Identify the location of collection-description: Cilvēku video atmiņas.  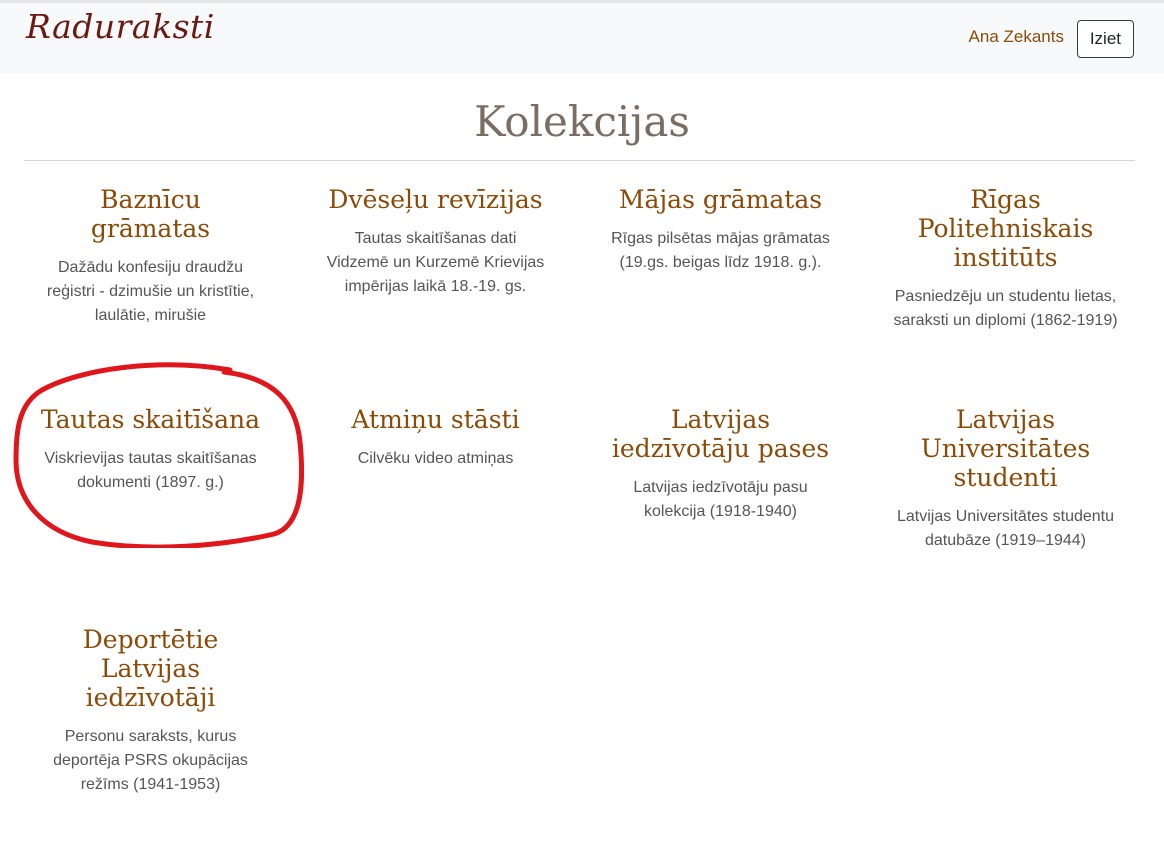
(435, 458).